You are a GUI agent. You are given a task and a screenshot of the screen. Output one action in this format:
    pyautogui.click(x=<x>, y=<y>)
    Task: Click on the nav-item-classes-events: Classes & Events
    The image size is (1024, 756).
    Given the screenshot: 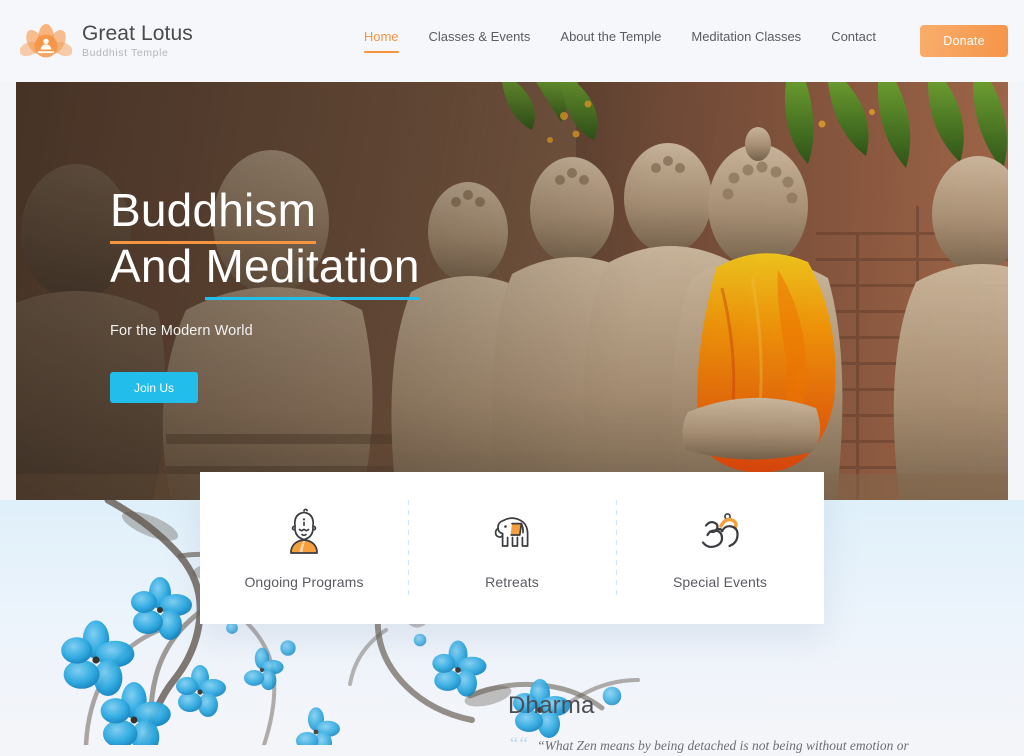 What is the action you would take?
    pyautogui.click(x=480, y=41)
    